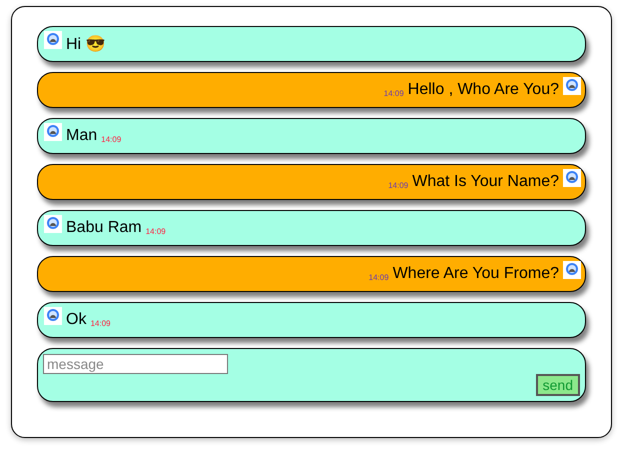  What do you see at coordinates (76, 320) in the screenshot?
I see `message-text: Ok` at bounding box center [76, 320].